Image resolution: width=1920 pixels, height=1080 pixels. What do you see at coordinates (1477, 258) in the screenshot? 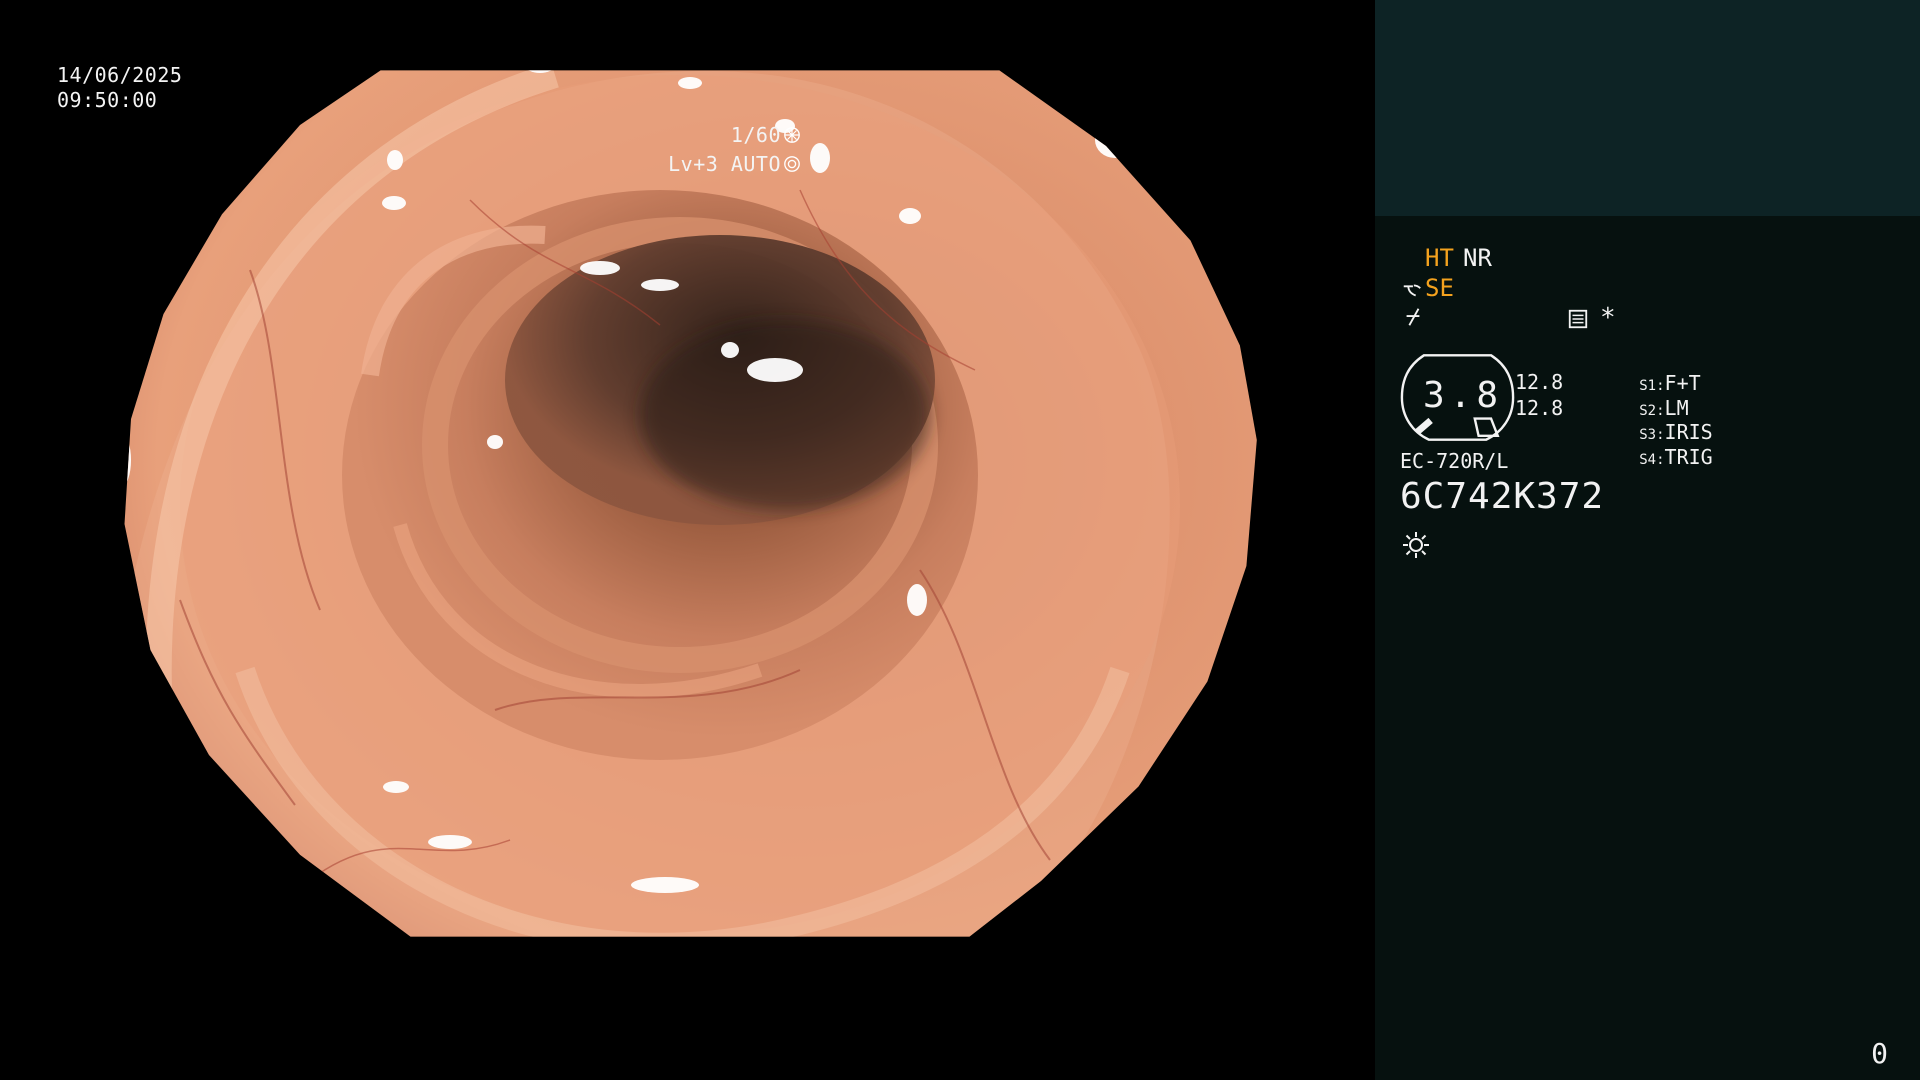
I see `noise-reduction-status: NR` at bounding box center [1477, 258].